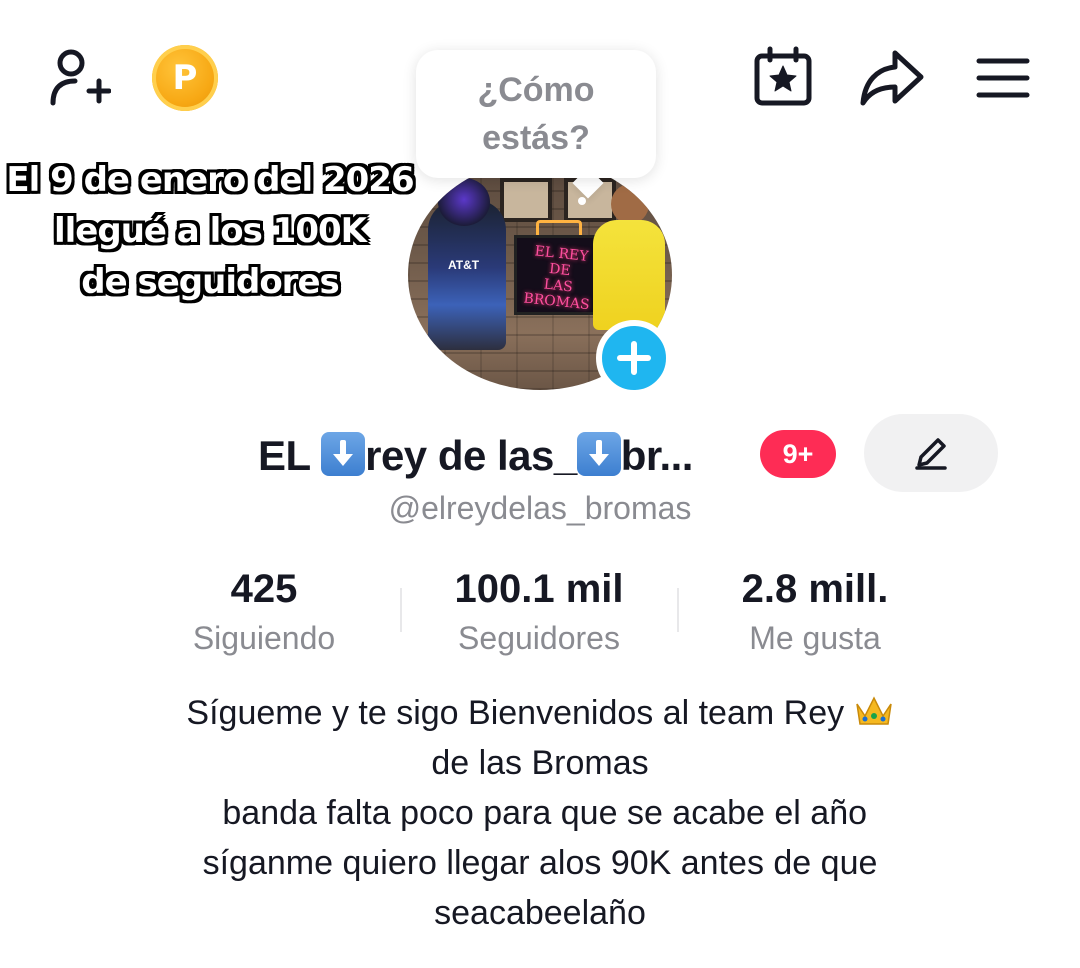 This screenshot has height=968, width=1080. What do you see at coordinates (464, 202) in the screenshot?
I see `helmet` at bounding box center [464, 202].